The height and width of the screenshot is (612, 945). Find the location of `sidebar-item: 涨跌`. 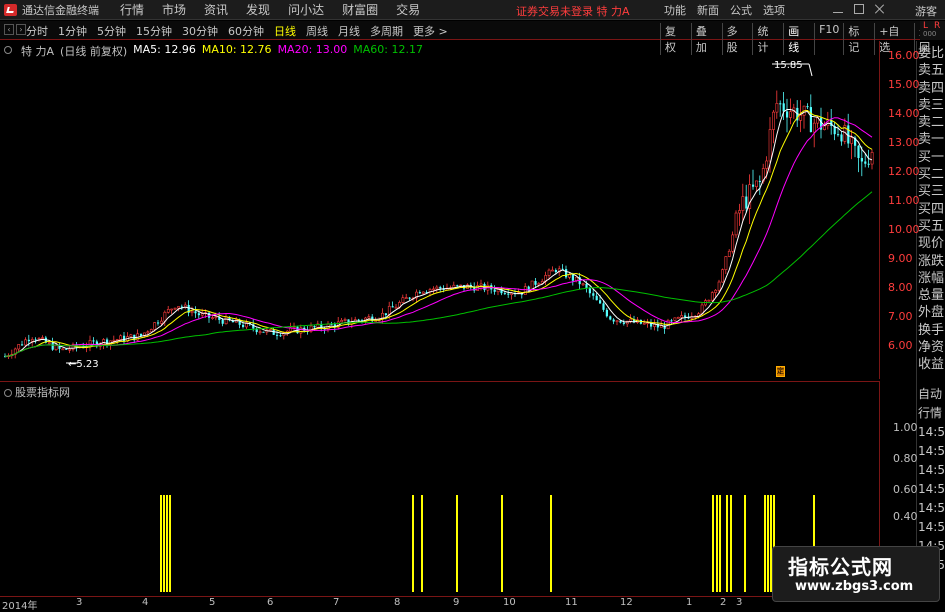

sidebar-item: 涨跌 is located at coordinates (931, 261).